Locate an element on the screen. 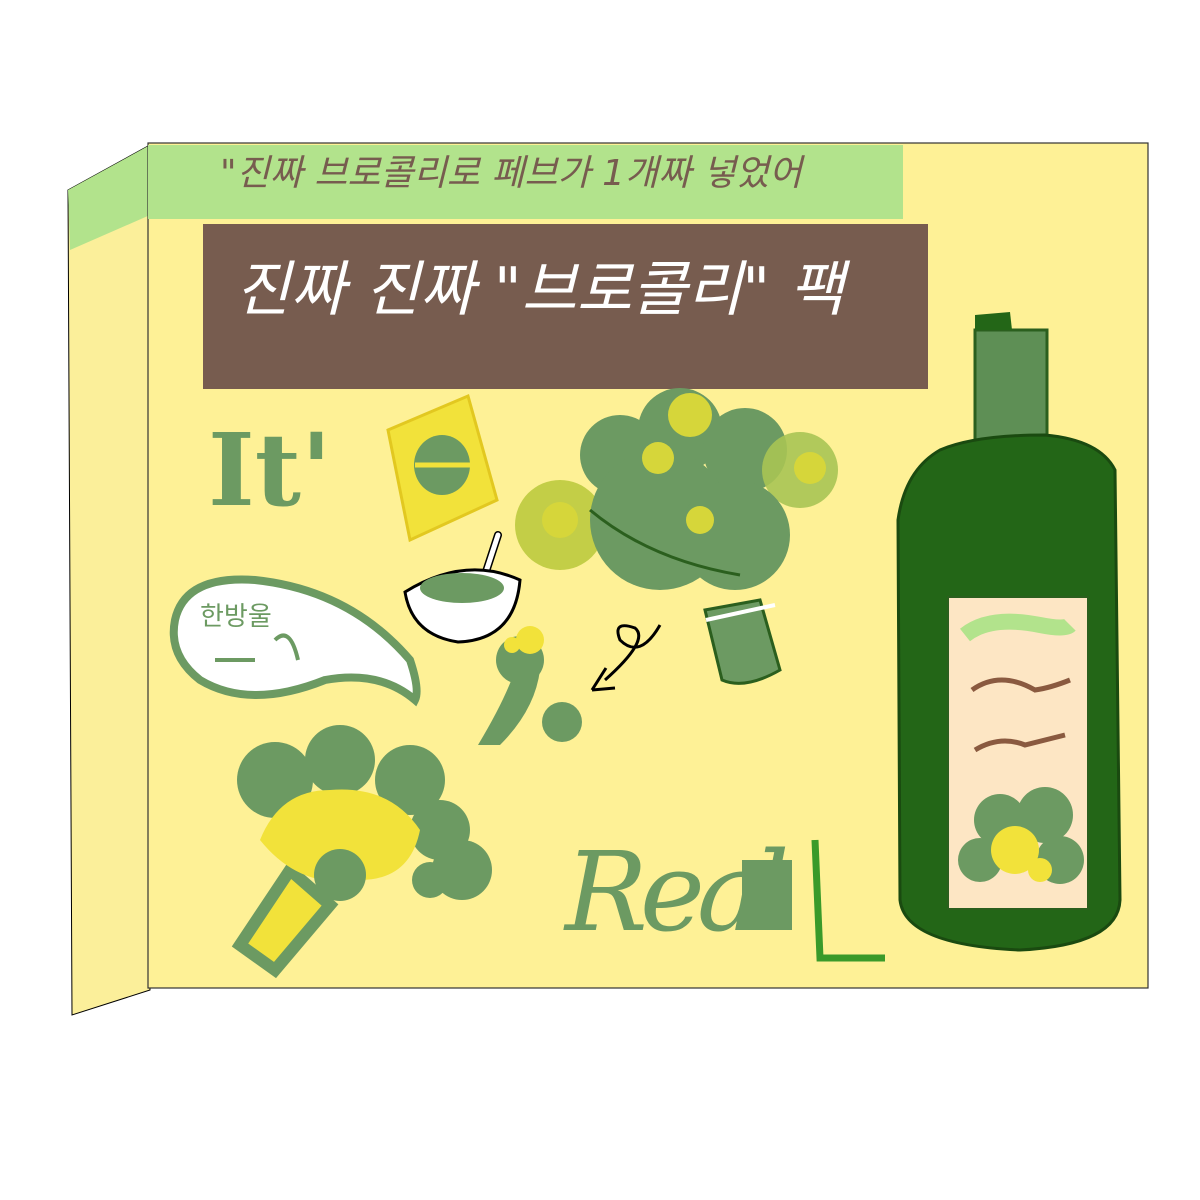 This screenshot has width=1200, height=1200. speech-text: 한방울 is located at coordinates (236, 617).